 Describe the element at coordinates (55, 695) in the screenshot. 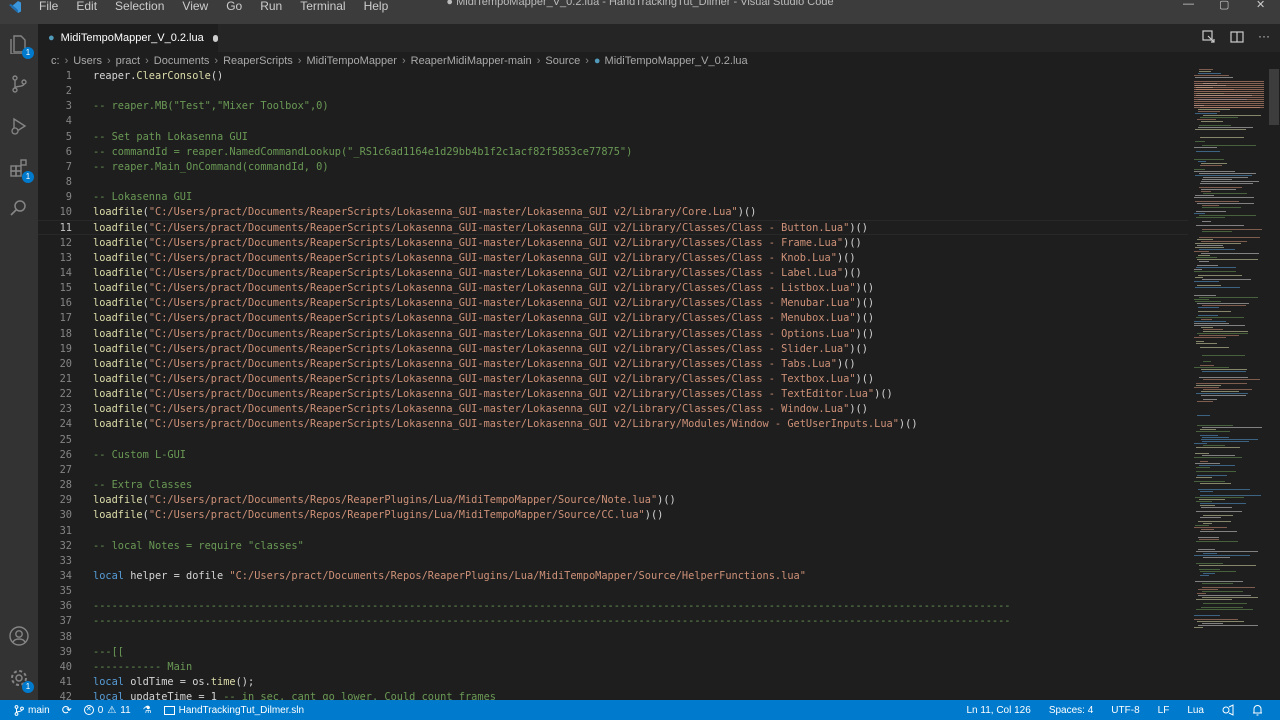

I see `line-number: 42` at that location.